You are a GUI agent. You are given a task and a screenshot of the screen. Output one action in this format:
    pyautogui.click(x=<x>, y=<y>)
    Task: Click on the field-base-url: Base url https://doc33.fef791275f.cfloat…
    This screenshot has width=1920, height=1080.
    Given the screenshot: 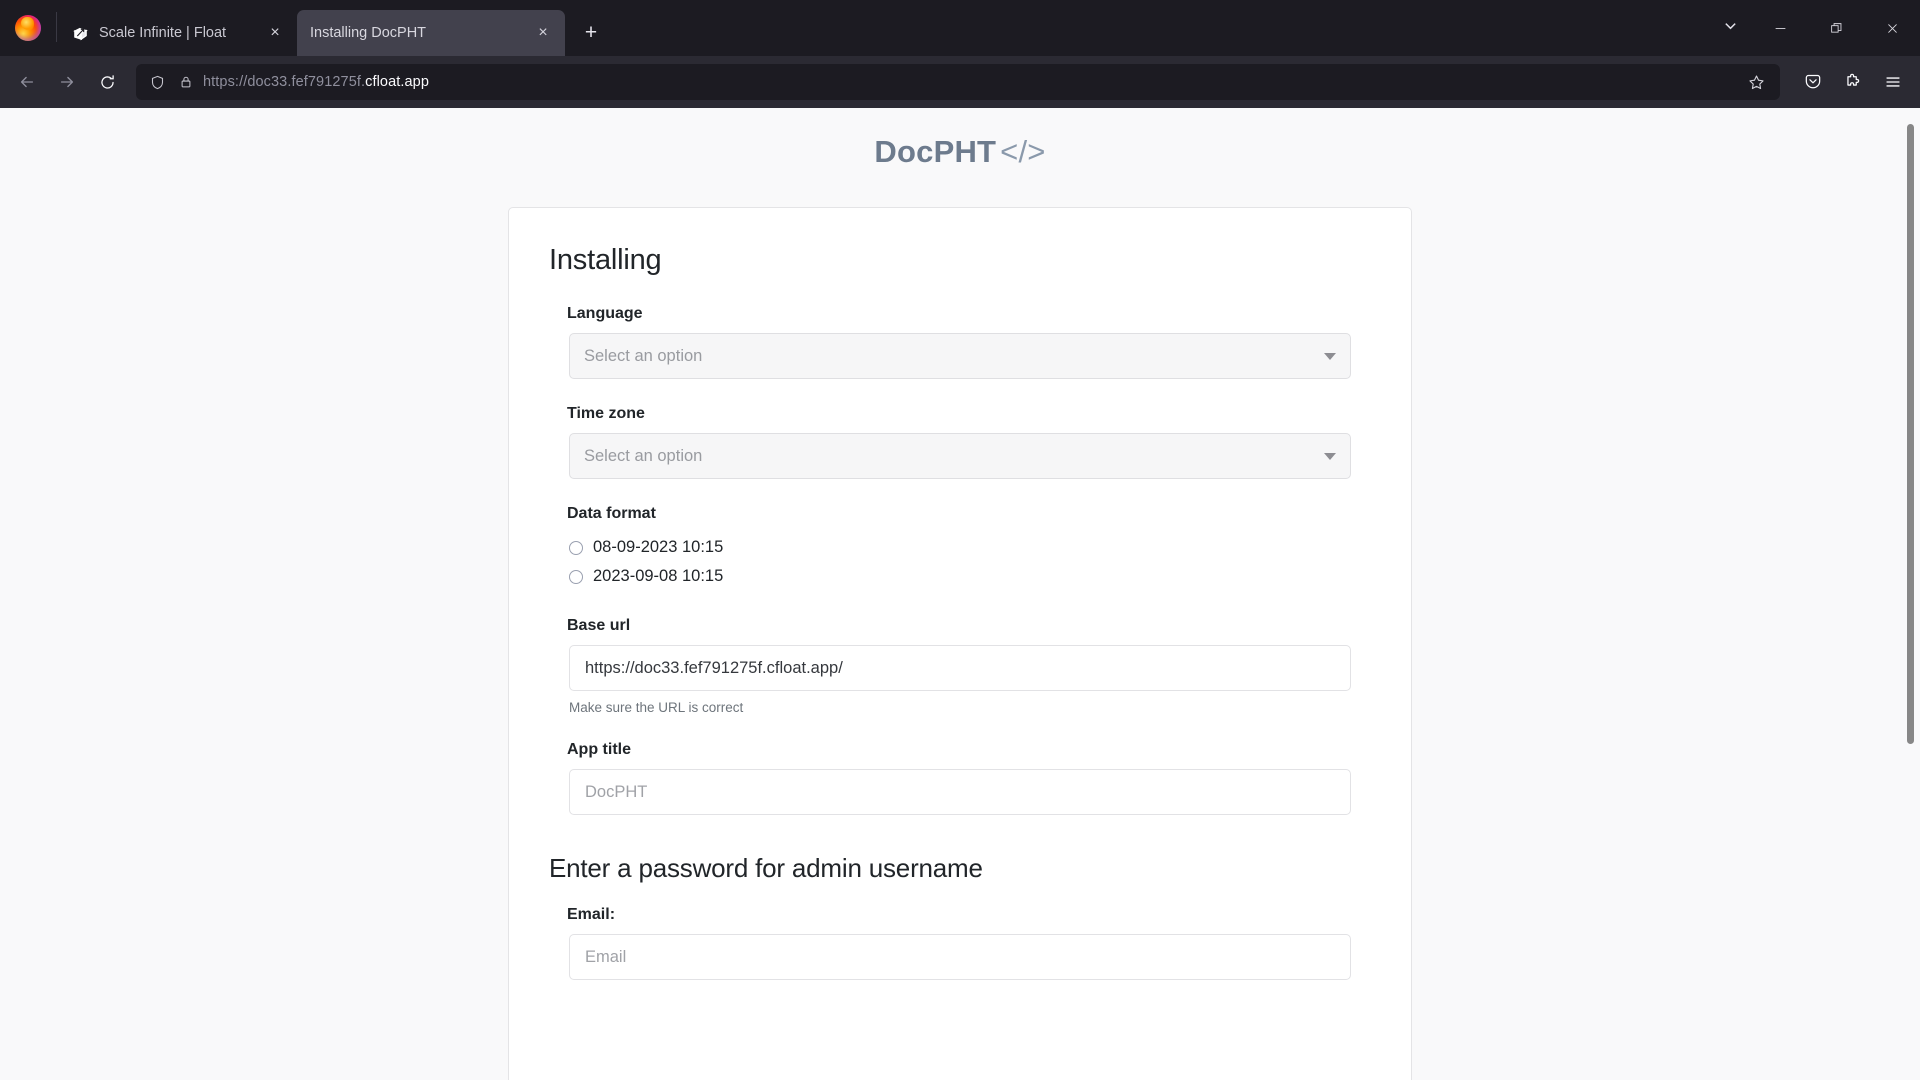 What is the action you would take?
    pyautogui.click(x=960, y=666)
    